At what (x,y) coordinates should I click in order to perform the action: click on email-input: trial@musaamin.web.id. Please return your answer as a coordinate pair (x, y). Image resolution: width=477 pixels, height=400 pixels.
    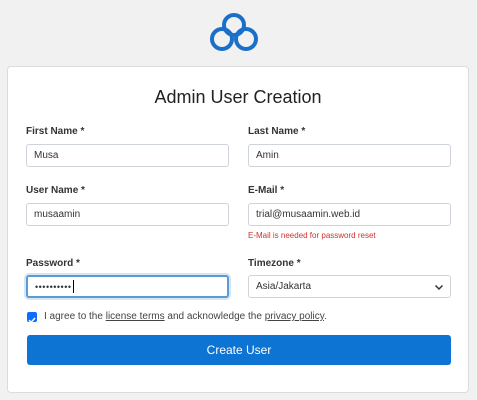
    Looking at the image, I should click on (349, 214).